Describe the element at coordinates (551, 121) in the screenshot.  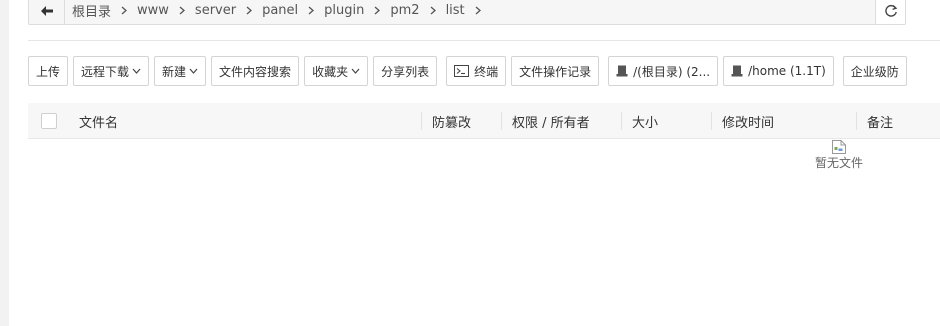
I see `col-permission: 权限 / 所有者` at that location.